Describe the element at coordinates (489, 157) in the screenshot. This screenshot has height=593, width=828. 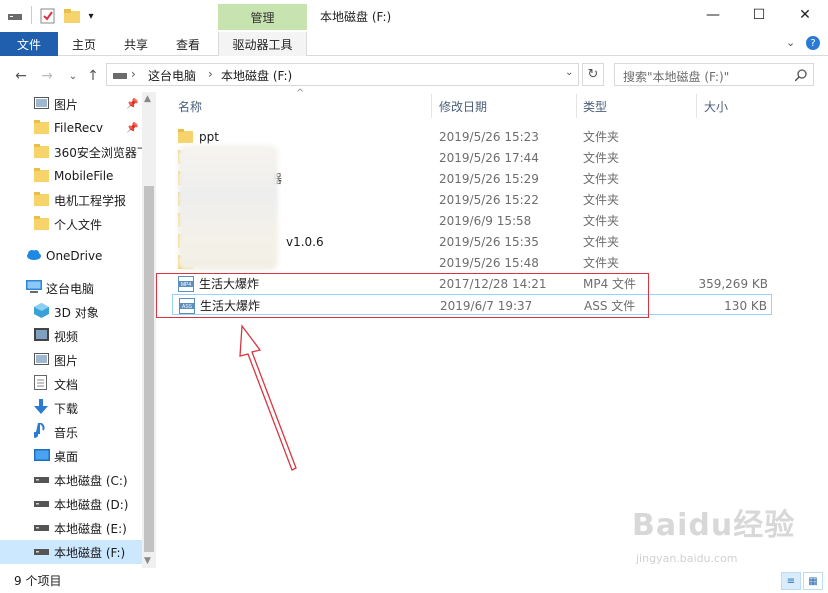
I see `file-date: 2019/5/26 17:44` at that location.